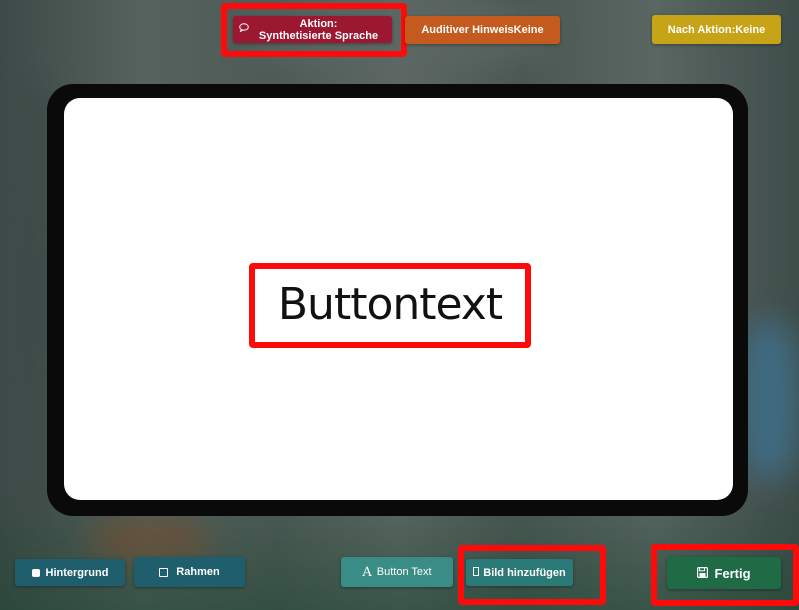  What do you see at coordinates (198, 572) in the screenshot?
I see `rahmen-label: Rahmen` at bounding box center [198, 572].